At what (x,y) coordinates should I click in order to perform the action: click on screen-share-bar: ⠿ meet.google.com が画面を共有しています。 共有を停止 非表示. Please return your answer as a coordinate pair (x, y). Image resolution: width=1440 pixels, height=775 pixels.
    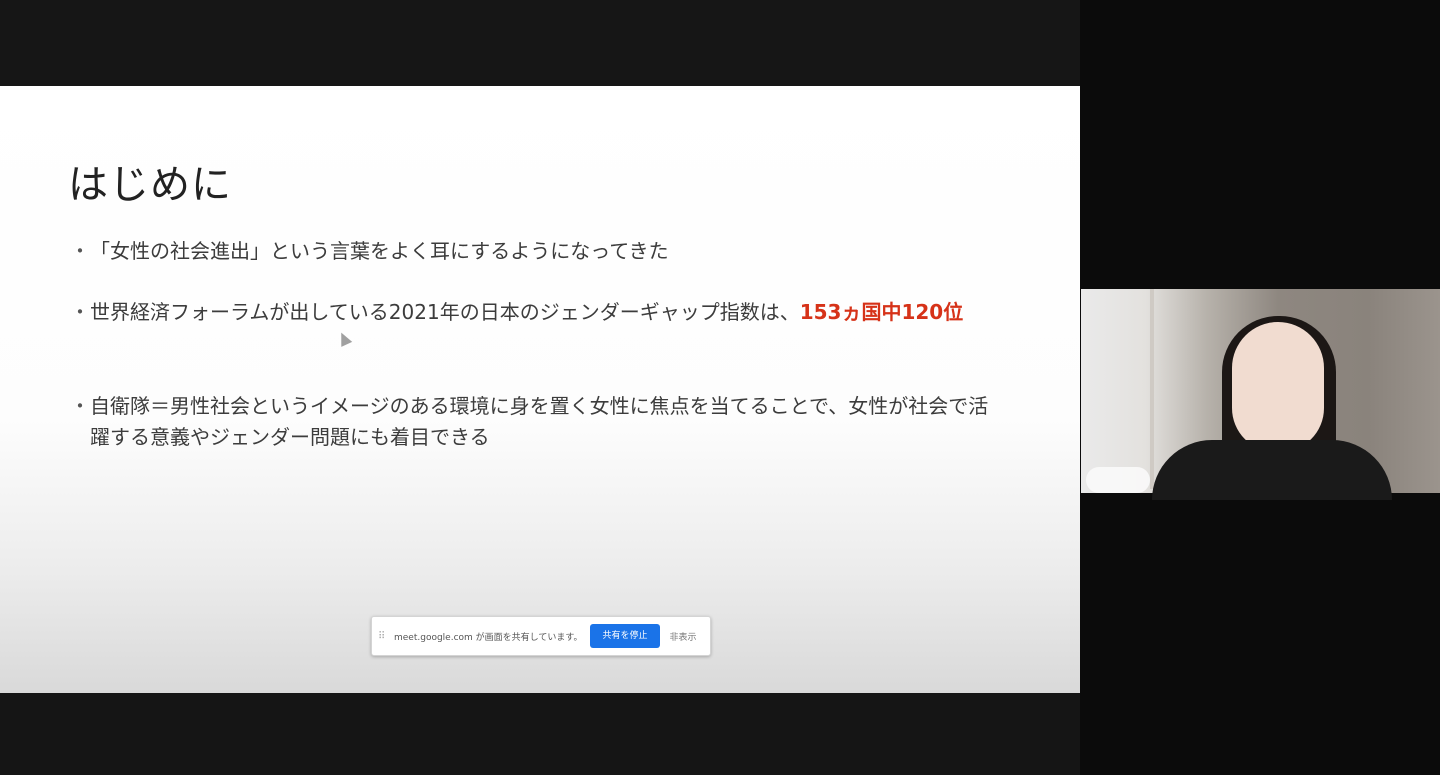
    Looking at the image, I should click on (541, 636).